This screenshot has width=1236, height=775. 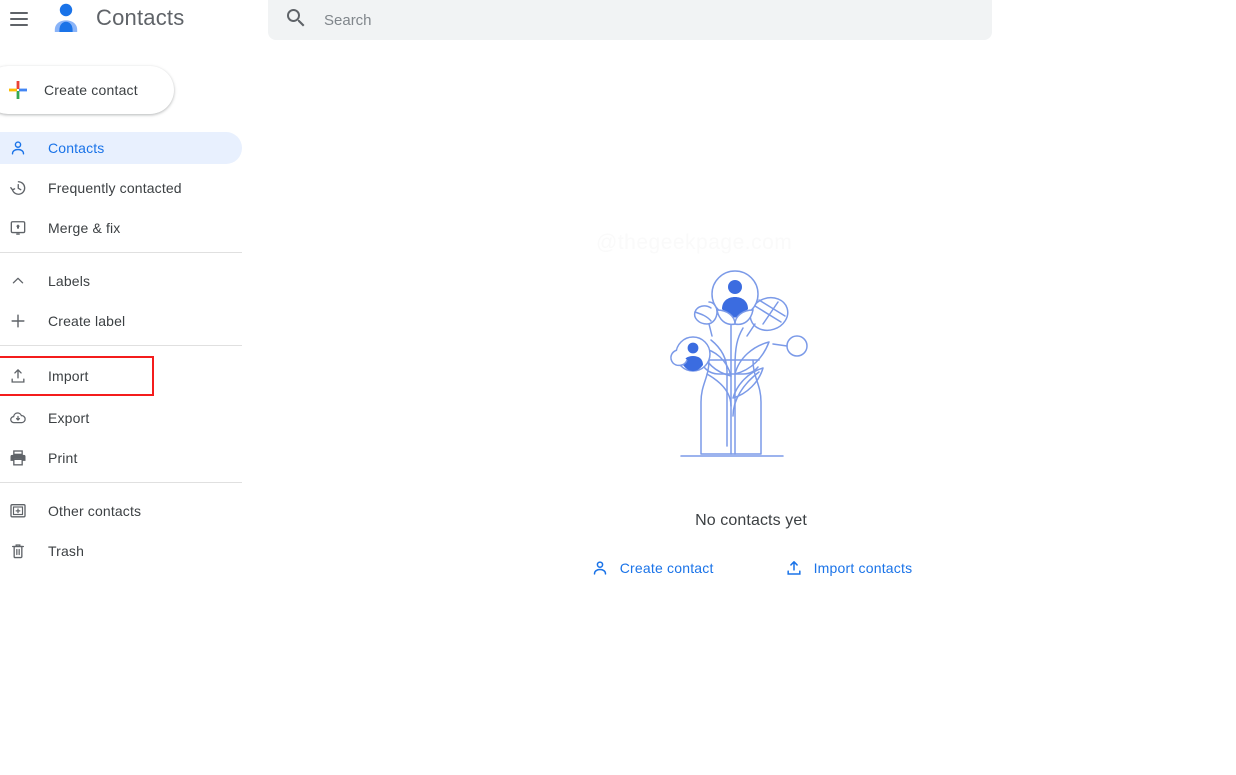 I want to click on hamburger-menu-icon, so click(x=19, y=19).